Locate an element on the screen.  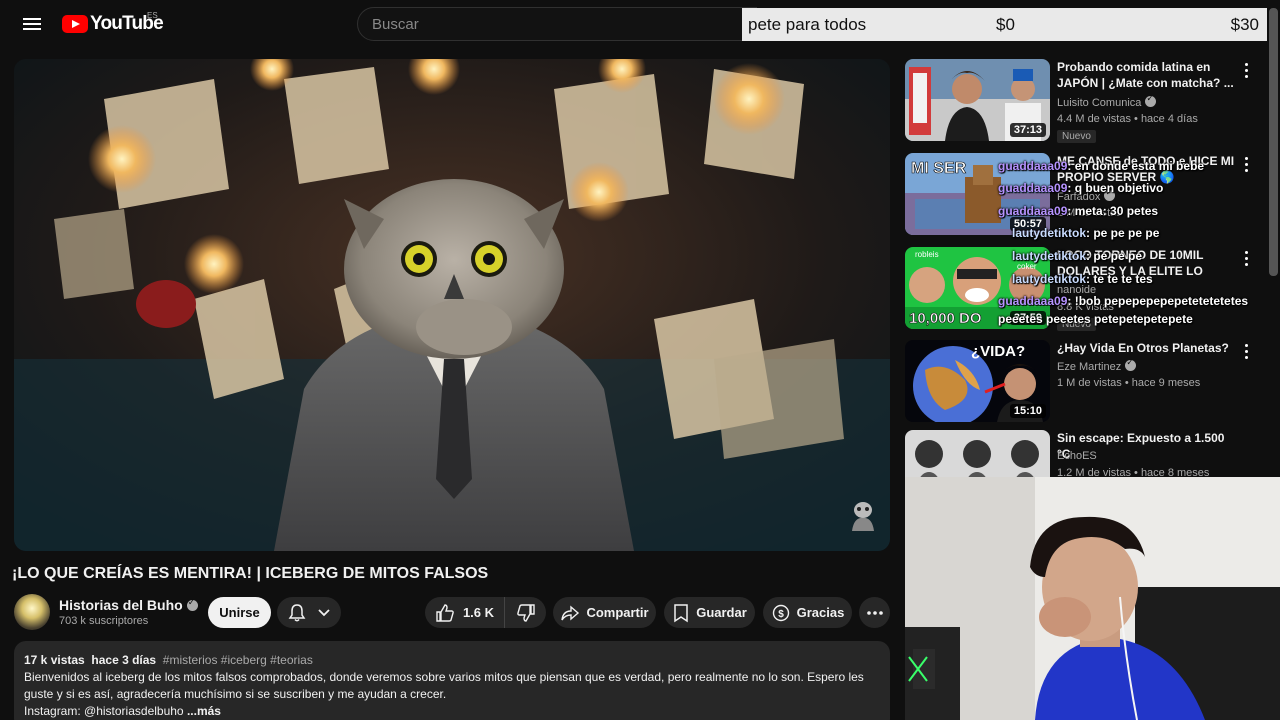
thumbnail-text: MI SER is located at coordinates (939, 168).